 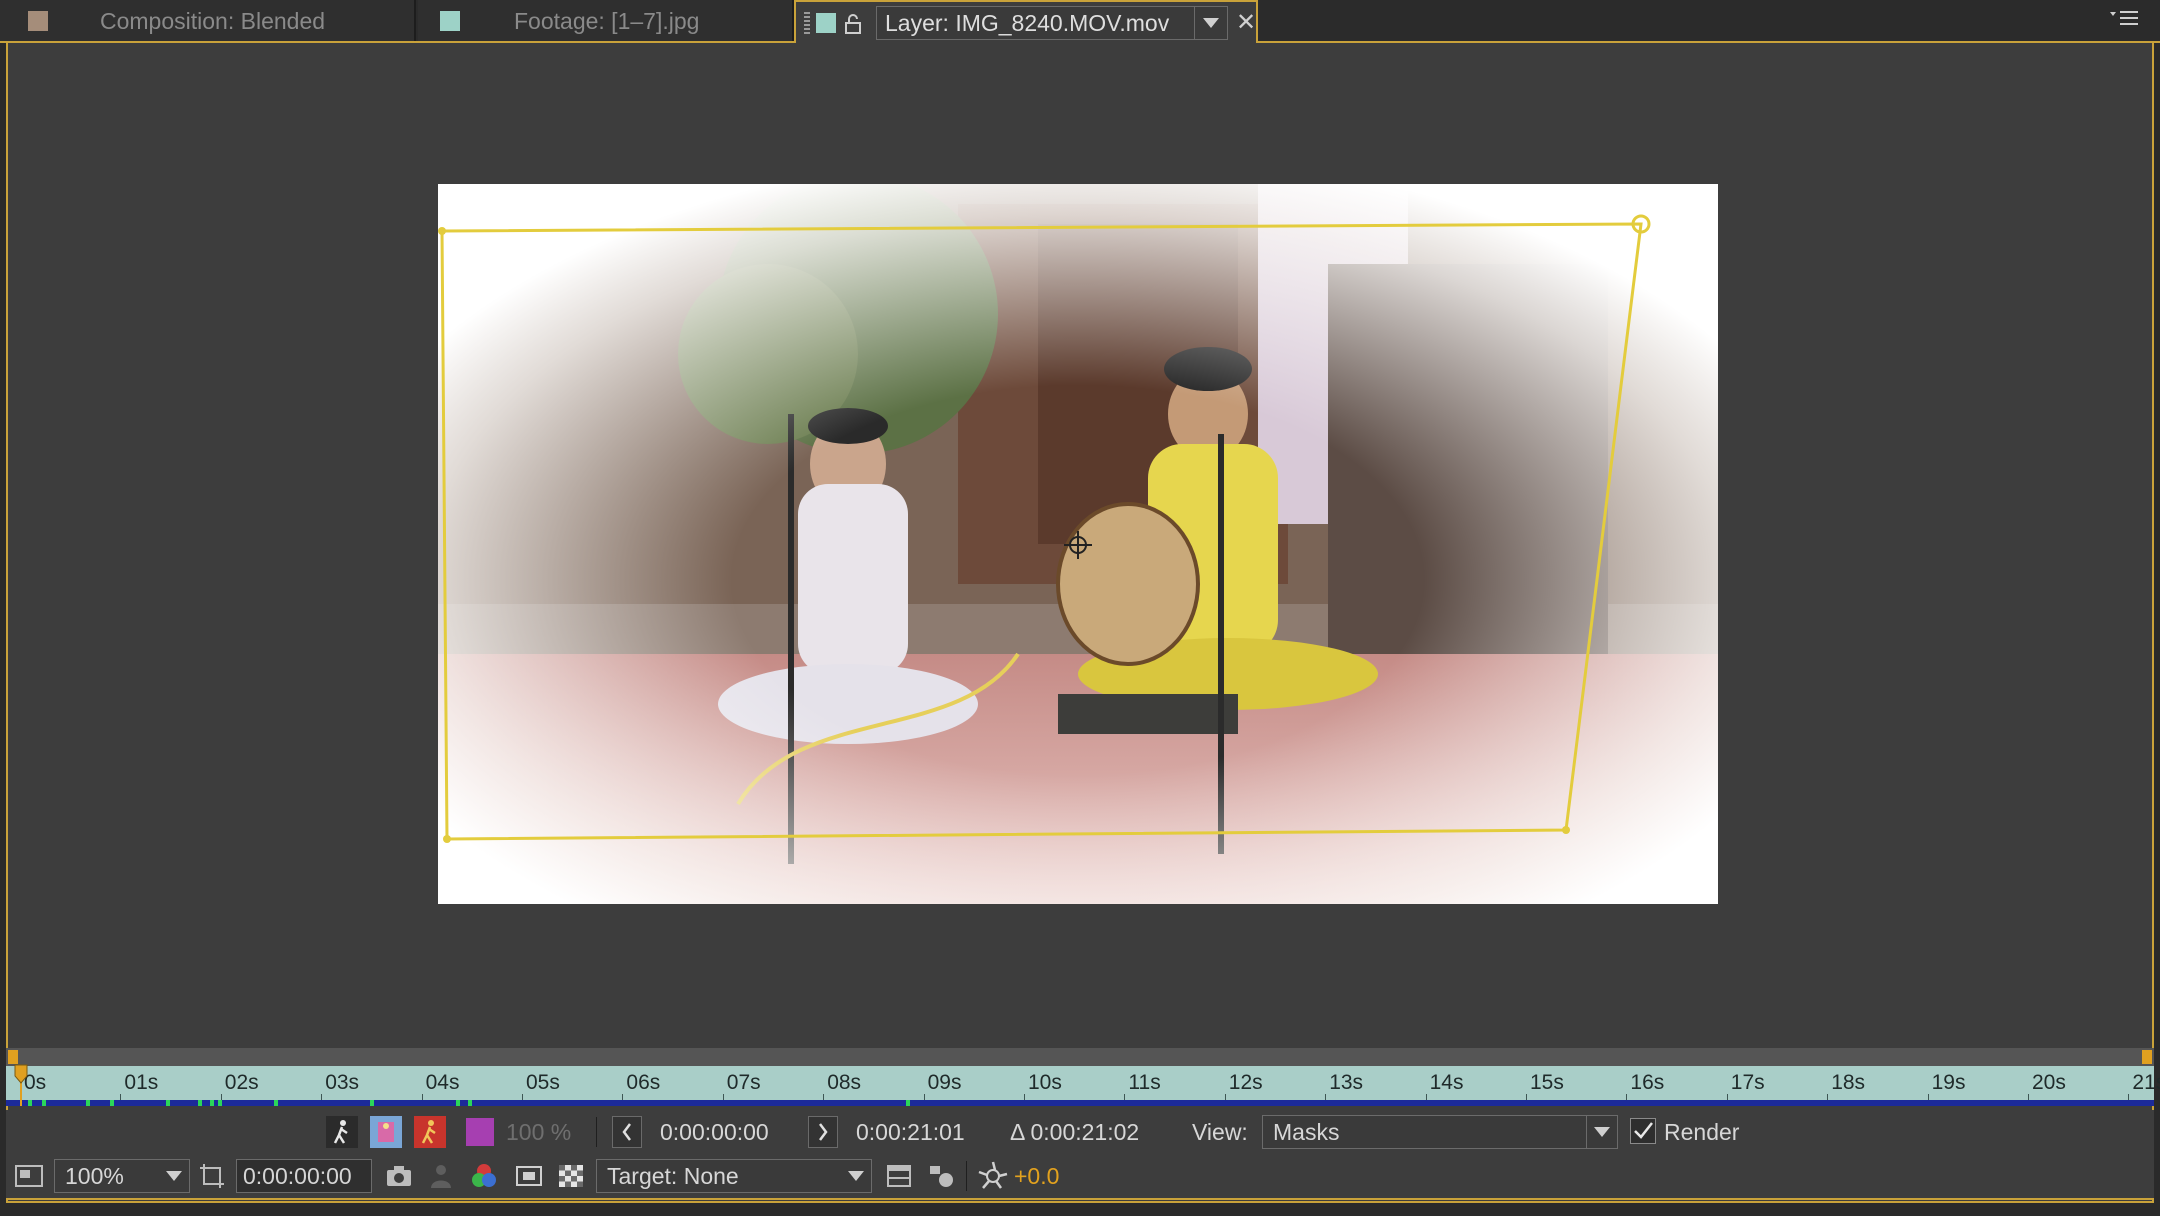 I want to click on transparency-grid-icon, so click(x=571, y=1176).